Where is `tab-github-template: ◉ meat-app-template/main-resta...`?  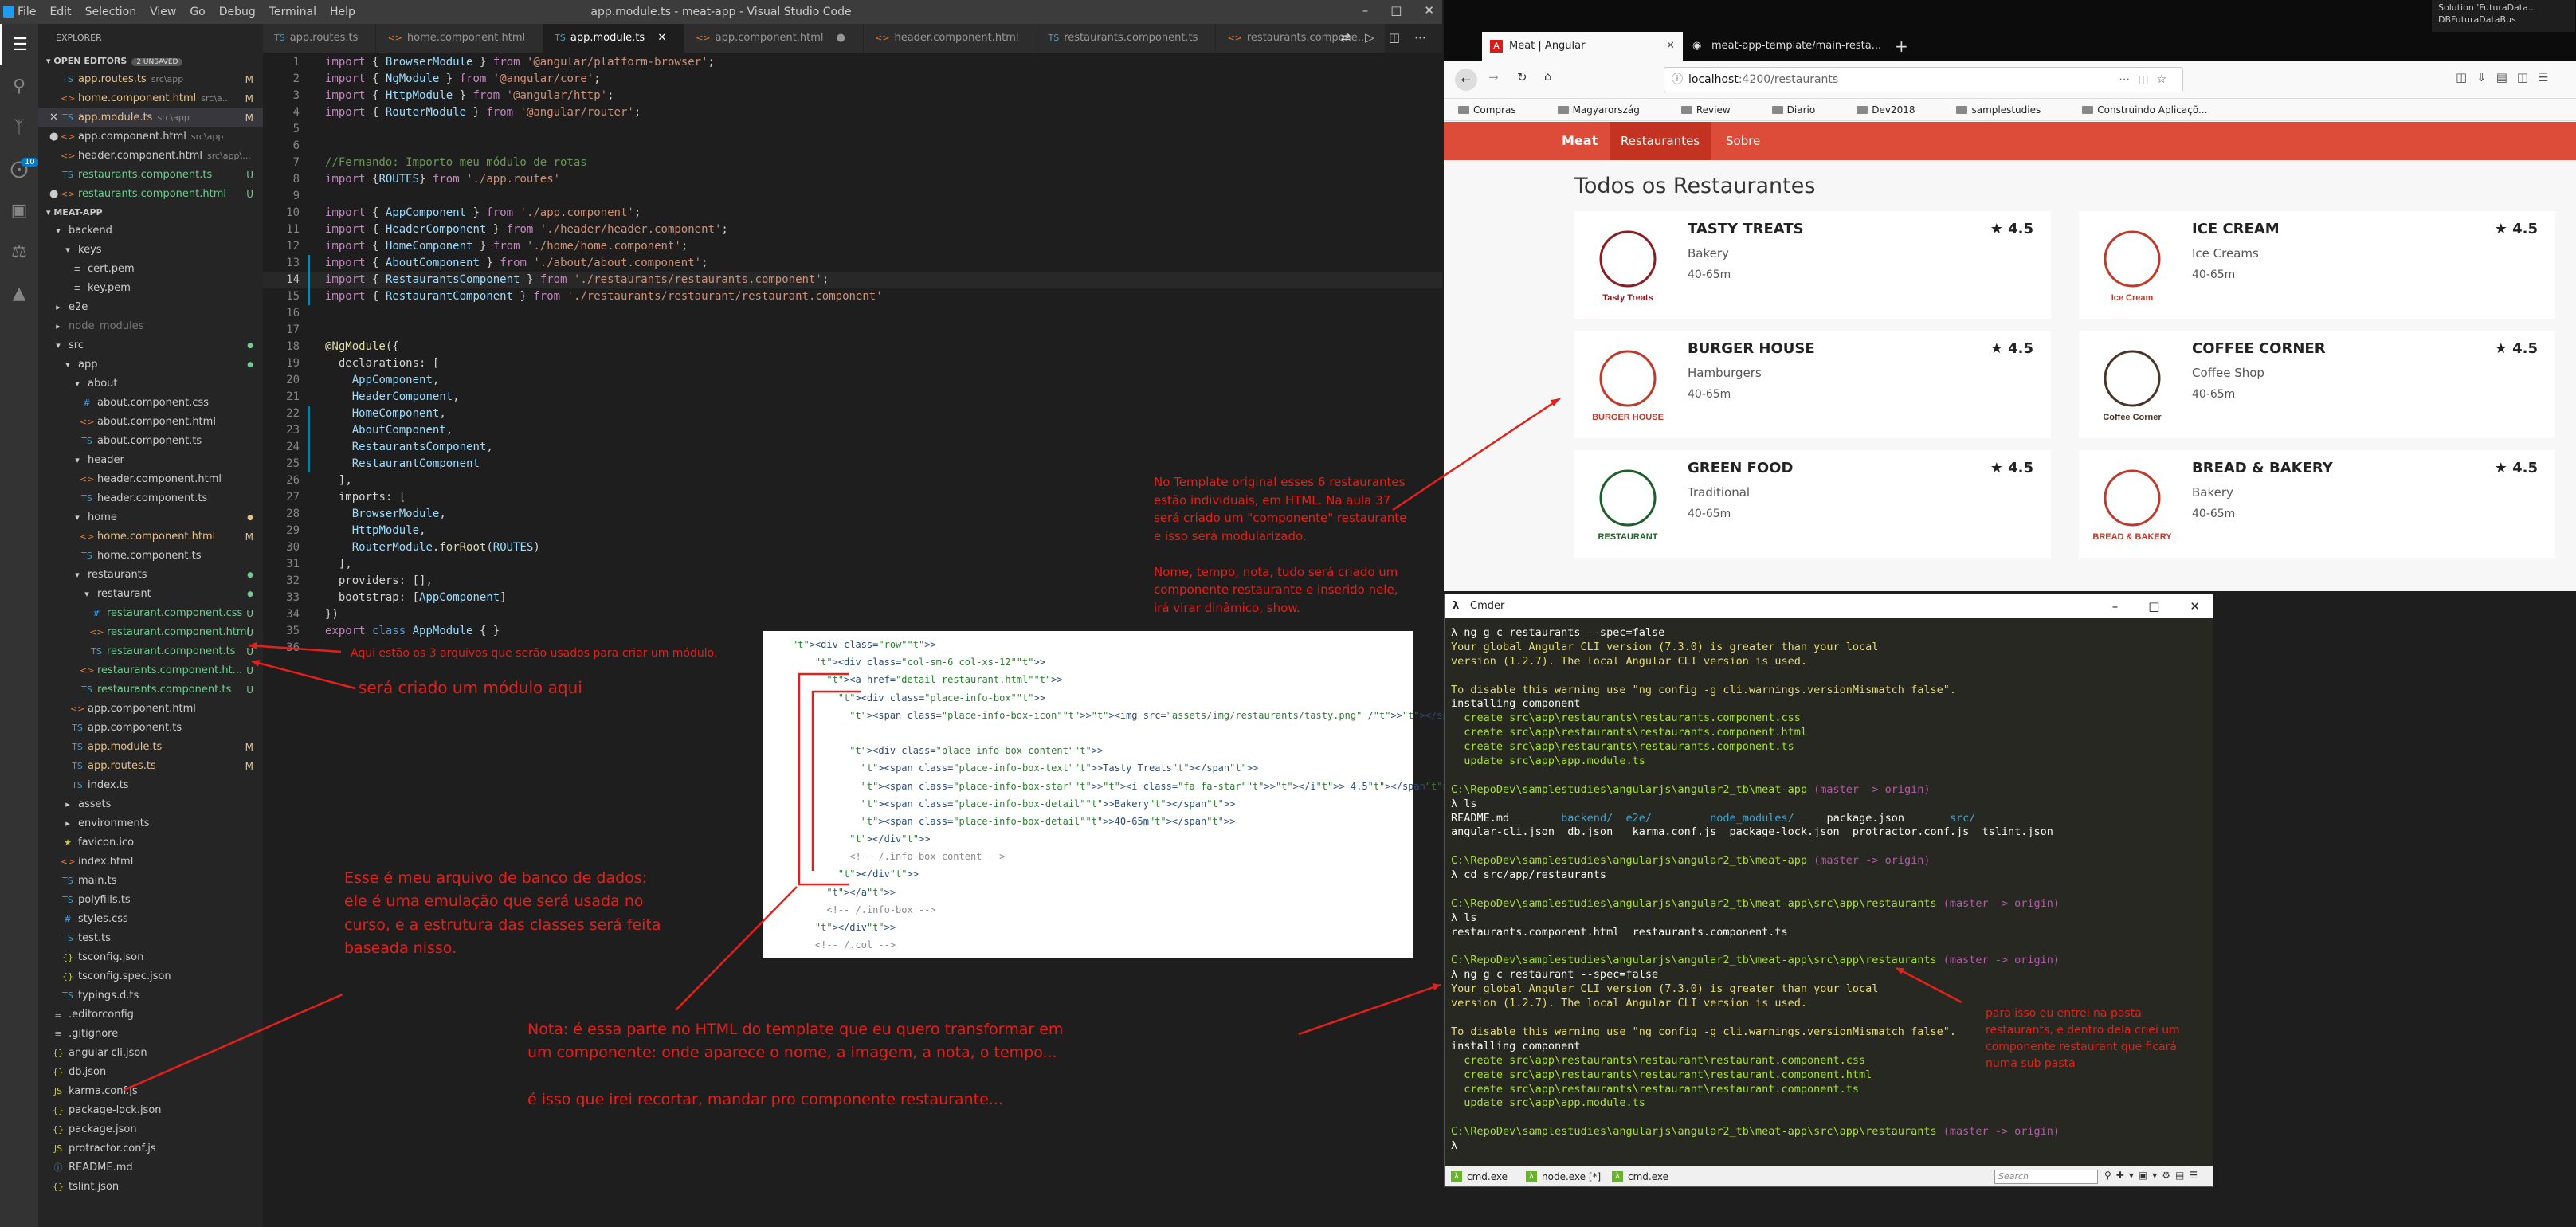 tab-github-template: ◉ meat-app-template/main-resta... is located at coordinates (1785, 47).